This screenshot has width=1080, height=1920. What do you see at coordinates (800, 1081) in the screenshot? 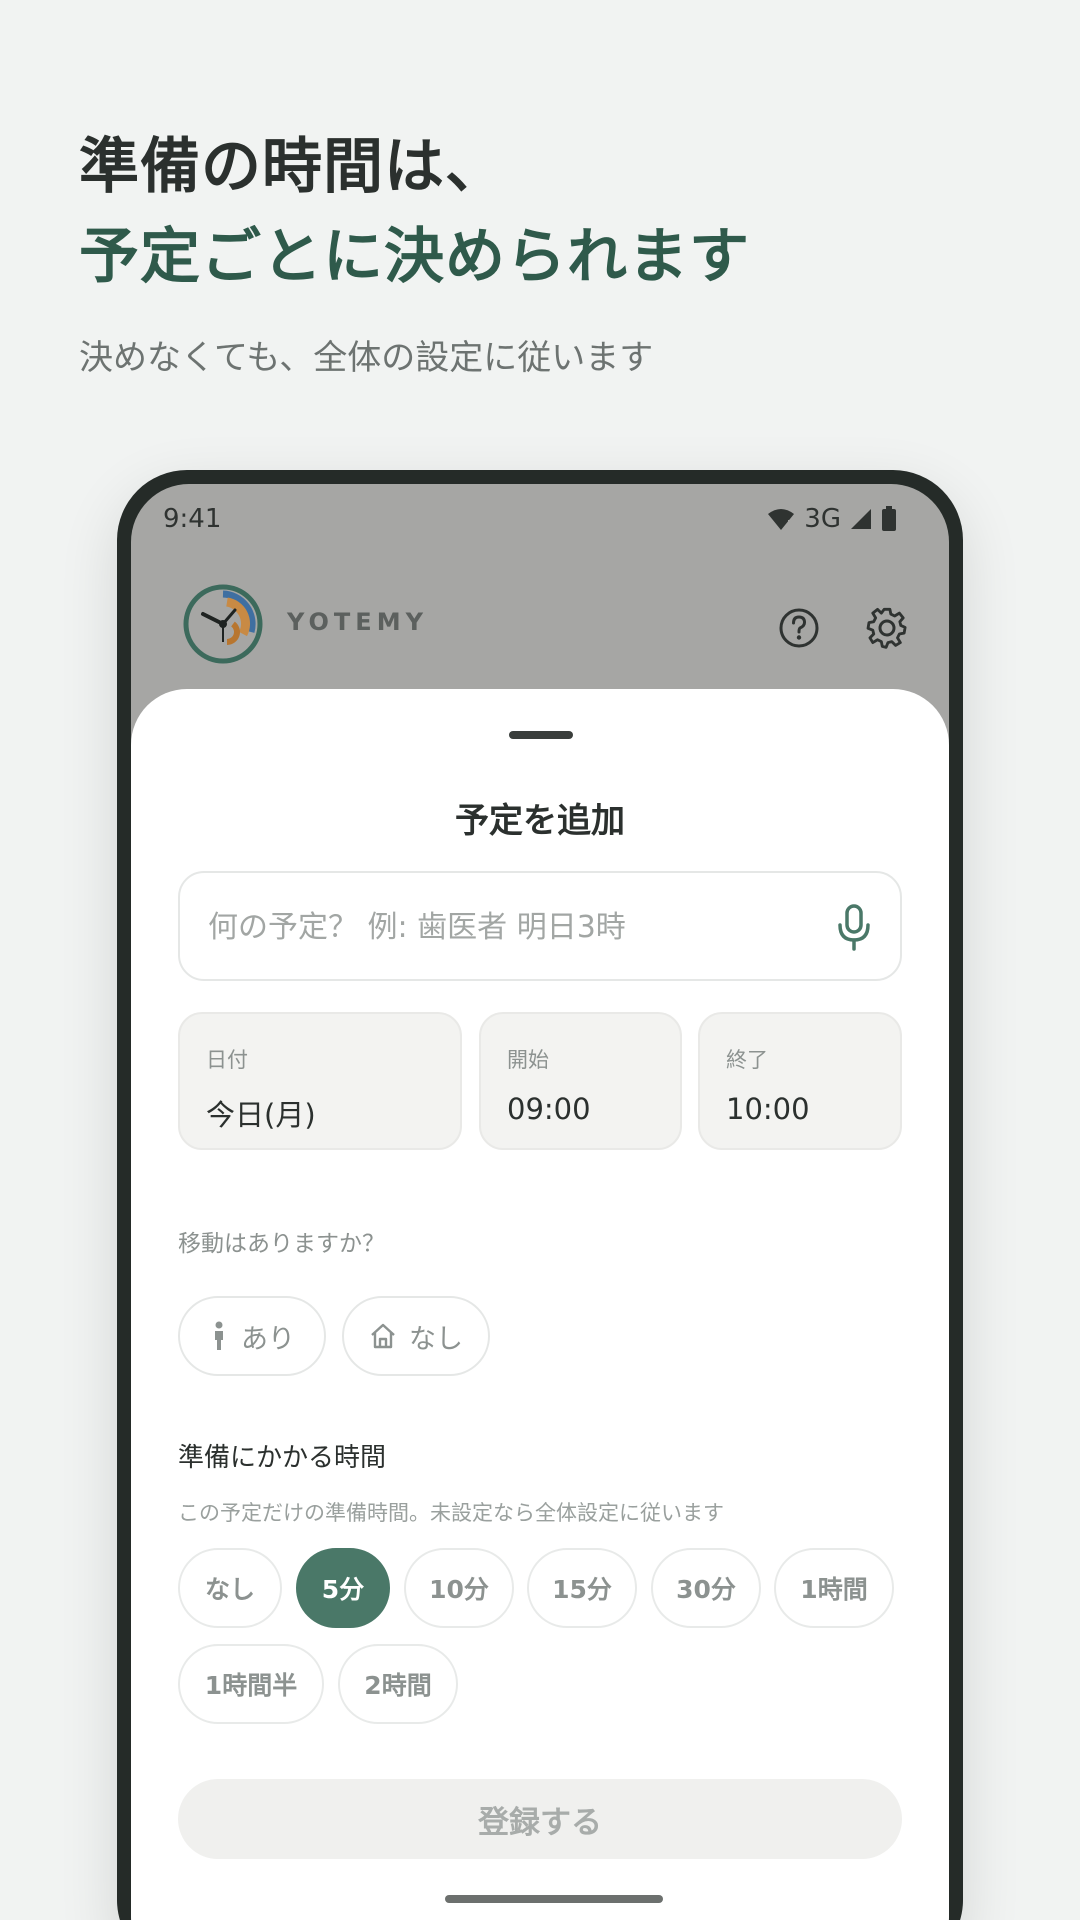
I see `end-time-field: 終了 10:00` at bounding box center [800, 1081].